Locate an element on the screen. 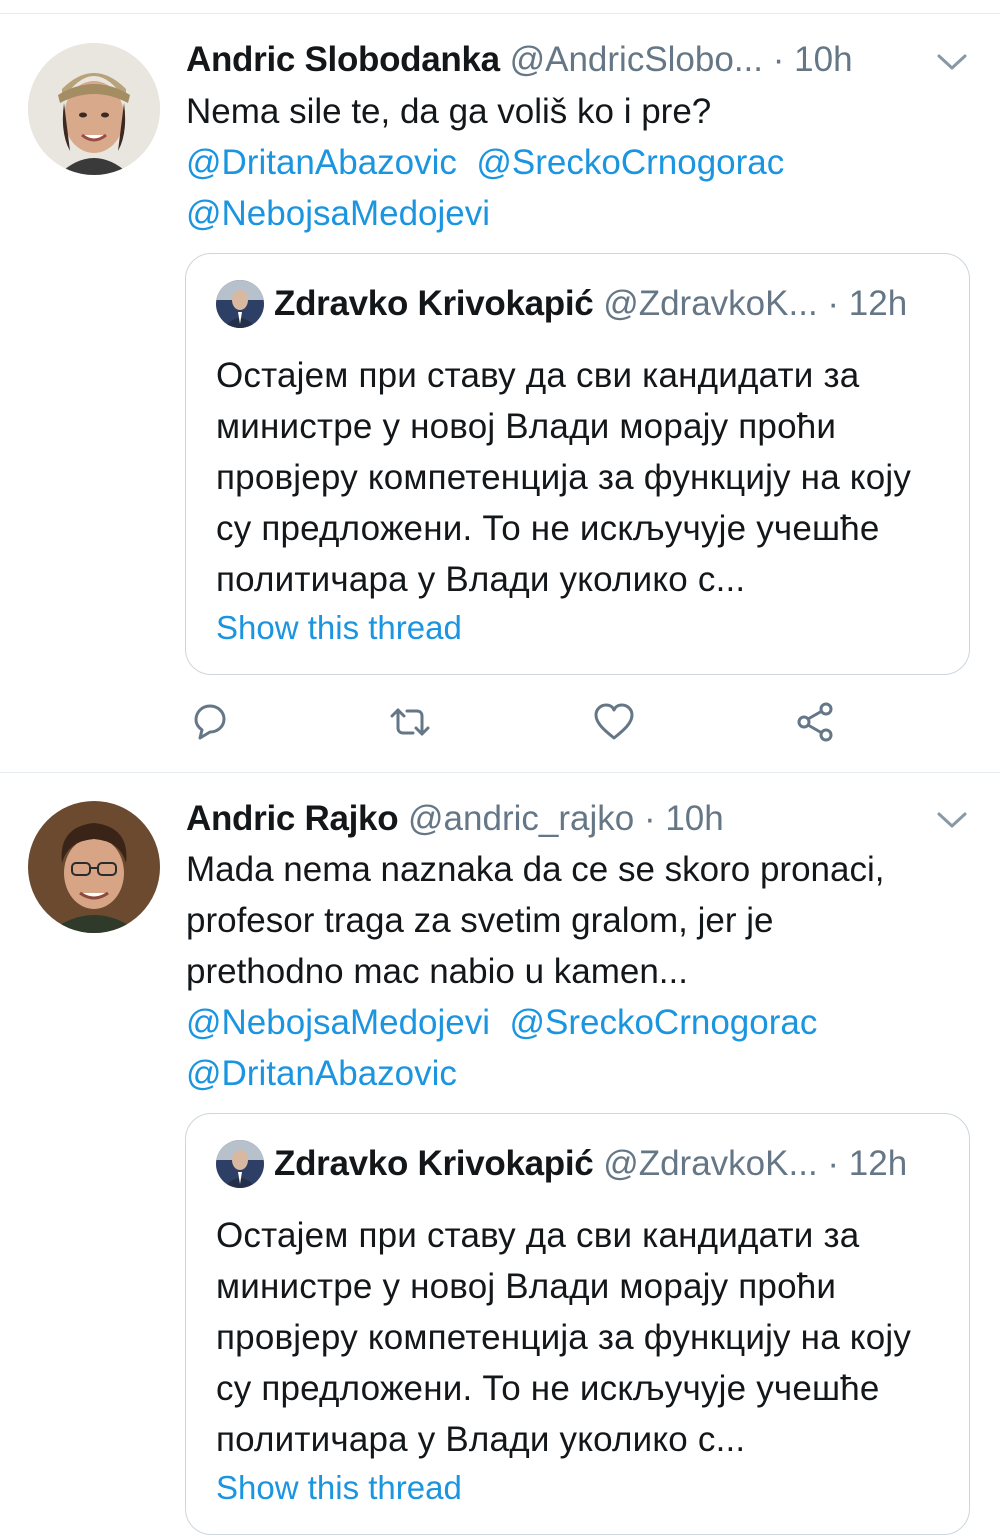 The width and height of the screenshot is (1000, 1538). mentions-line: @NebojsaMedojevi @SreckoCrnogorac is located at coordinates (573, 1022).